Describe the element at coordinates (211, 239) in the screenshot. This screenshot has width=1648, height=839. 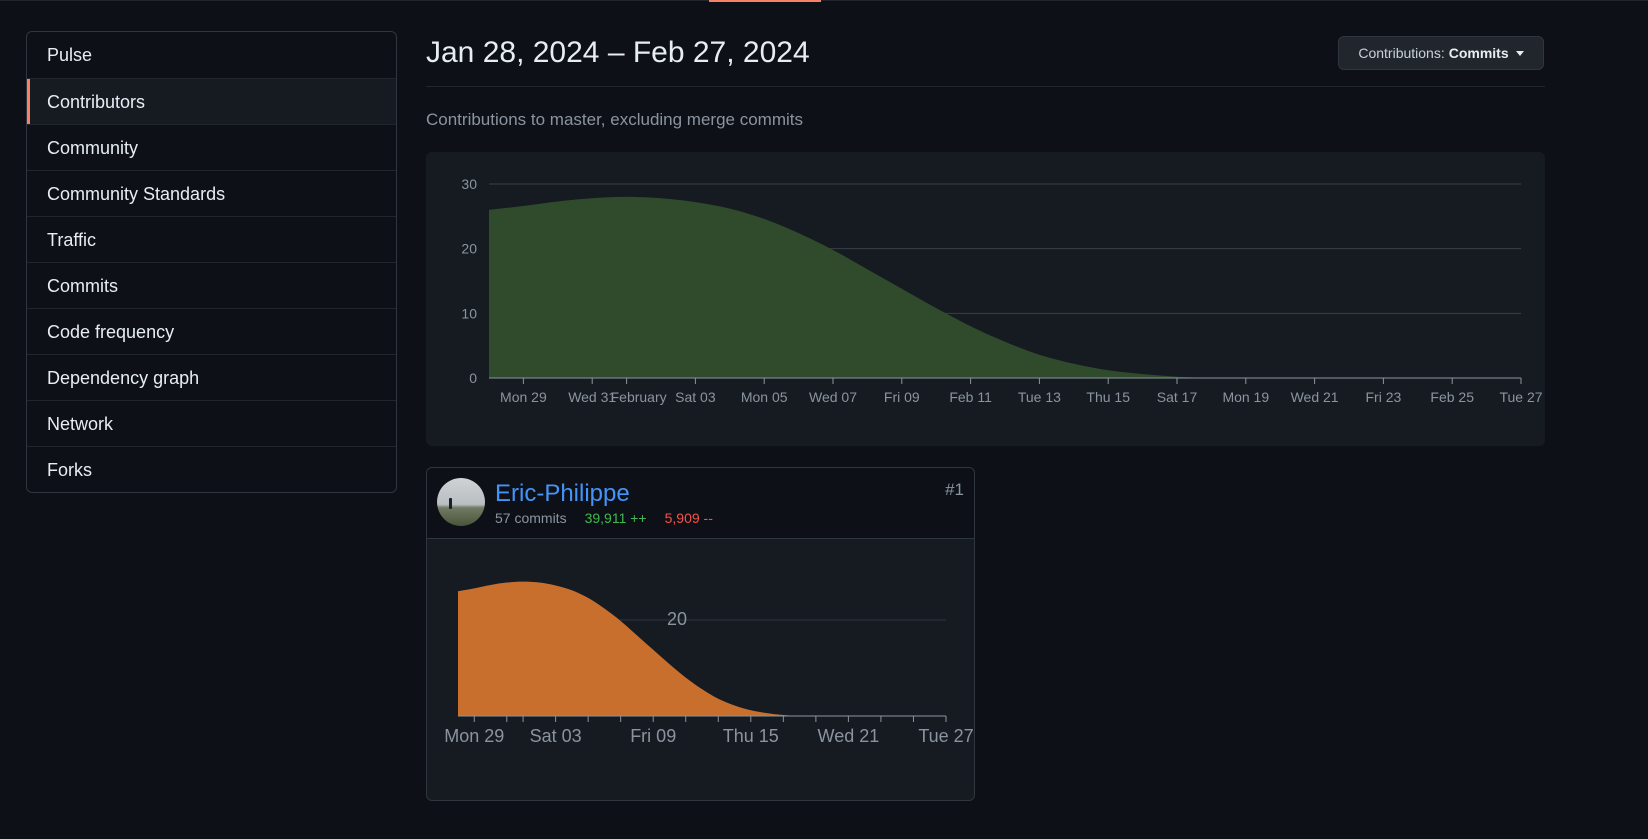
I see `sidebar-item-traffic: Traffic` at that location.